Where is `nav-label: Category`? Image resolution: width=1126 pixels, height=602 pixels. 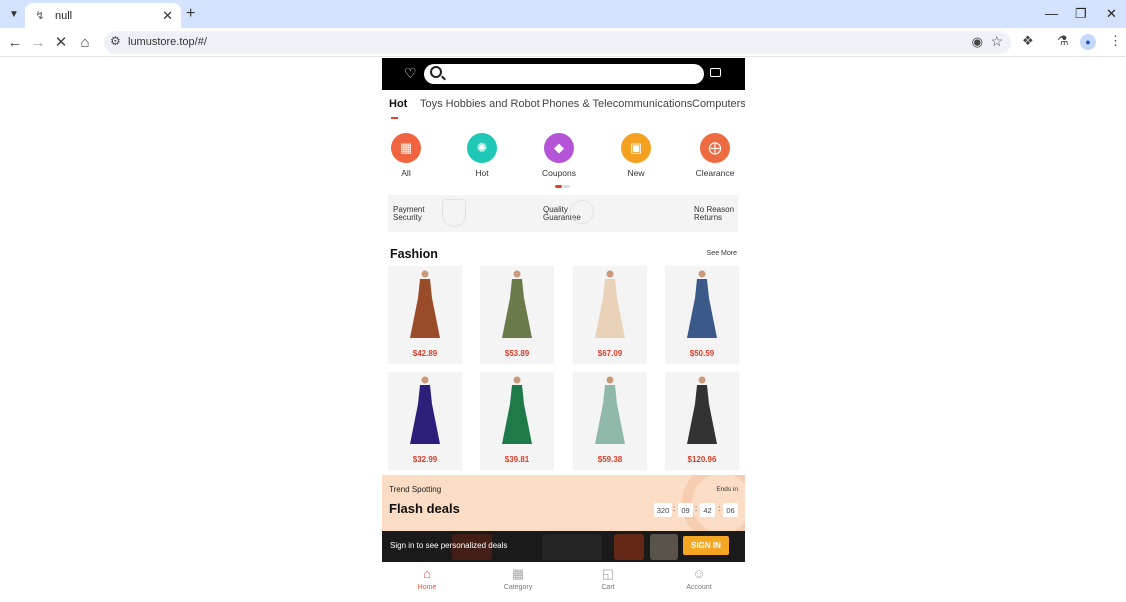
nav-label: Category is located at coordinates (518, 587).